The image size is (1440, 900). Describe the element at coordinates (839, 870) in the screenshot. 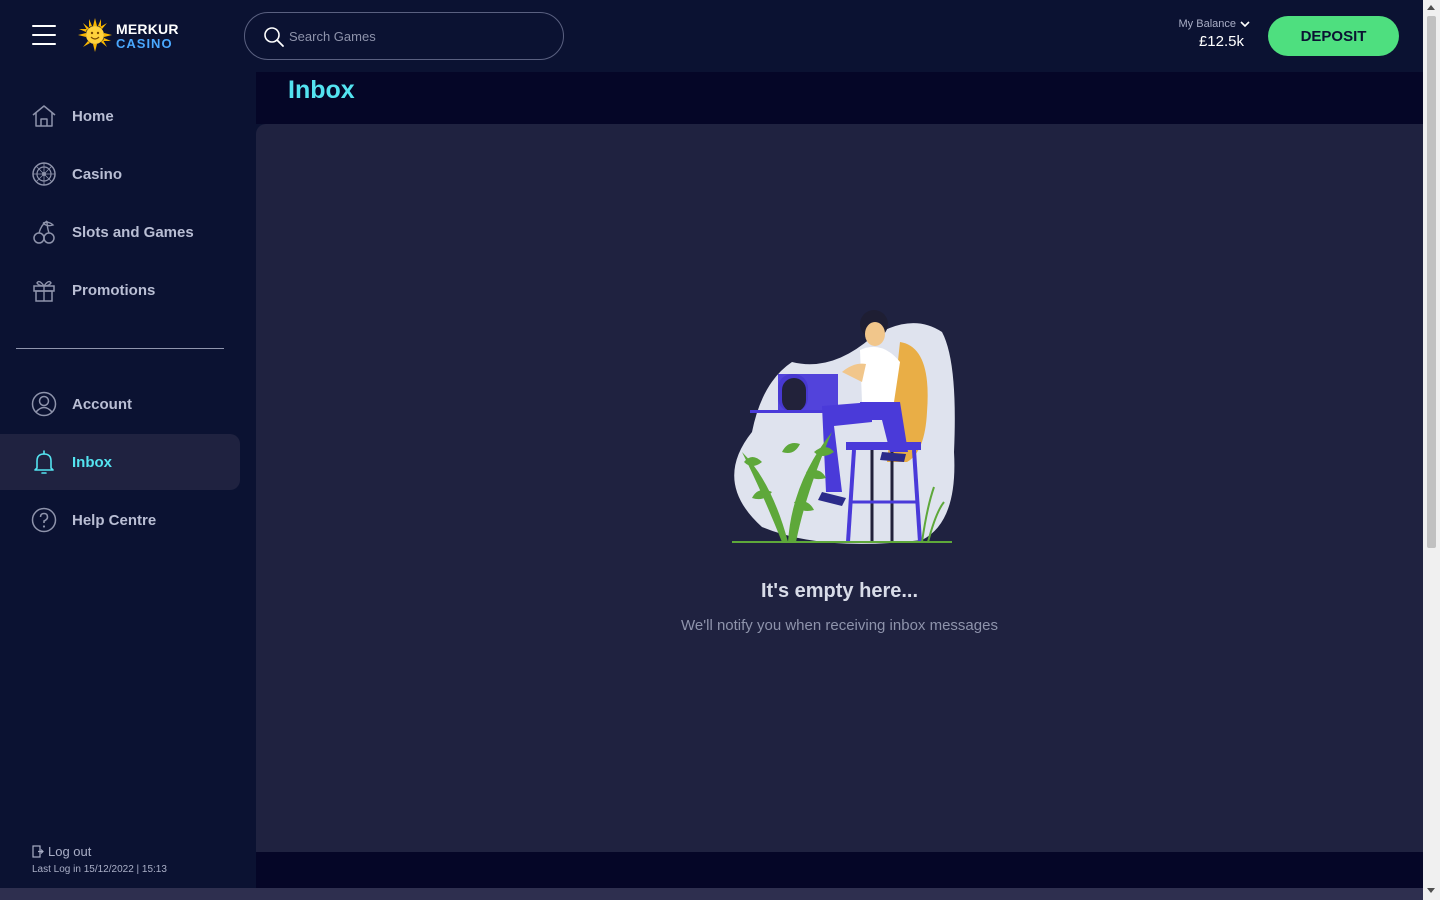

I see `content-footer` at that location.